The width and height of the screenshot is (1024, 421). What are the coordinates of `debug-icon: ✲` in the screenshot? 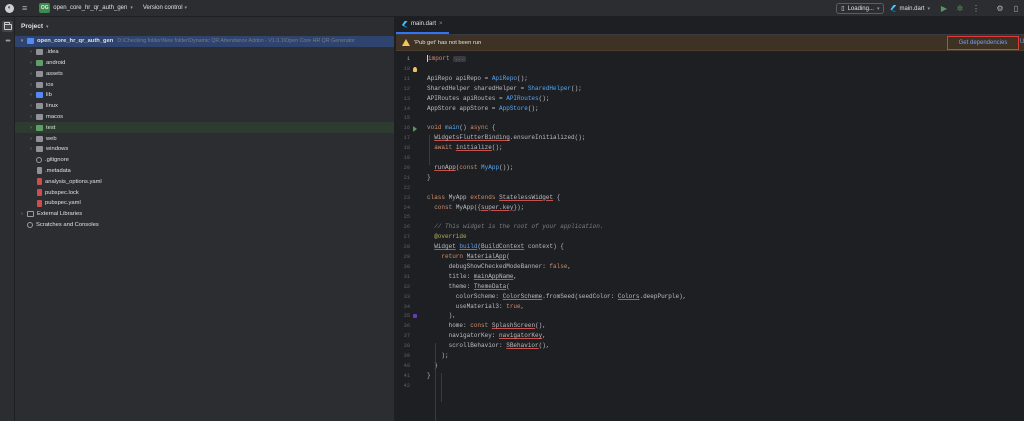 It's located at (960, 8).